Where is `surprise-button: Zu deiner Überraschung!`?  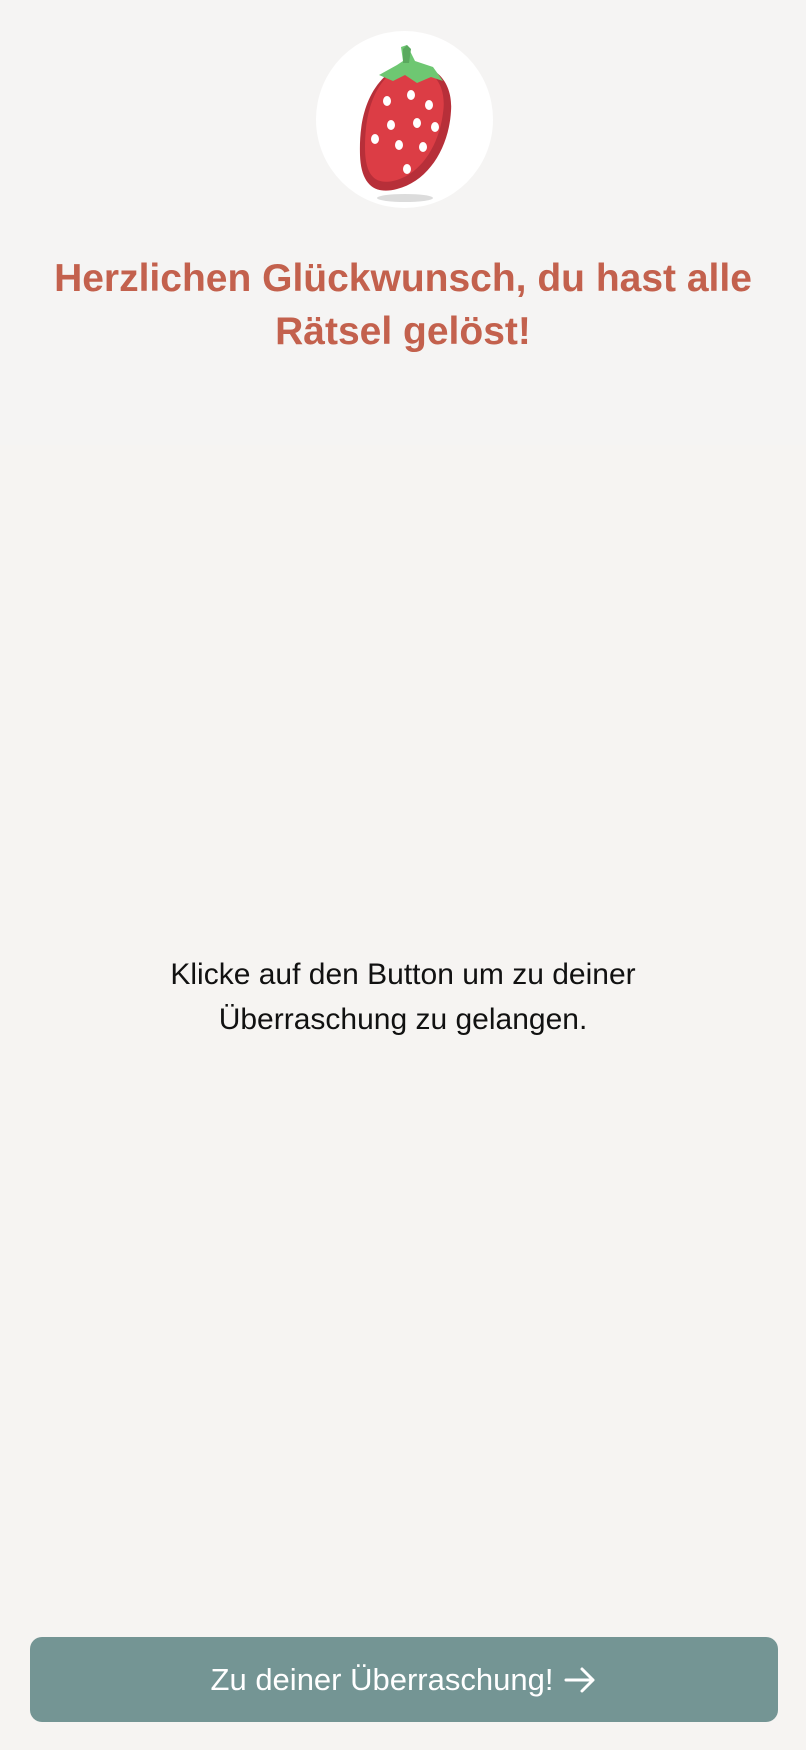 surprise-button: Zu deiner Überraschung! is located at coordinates (404, 1679).